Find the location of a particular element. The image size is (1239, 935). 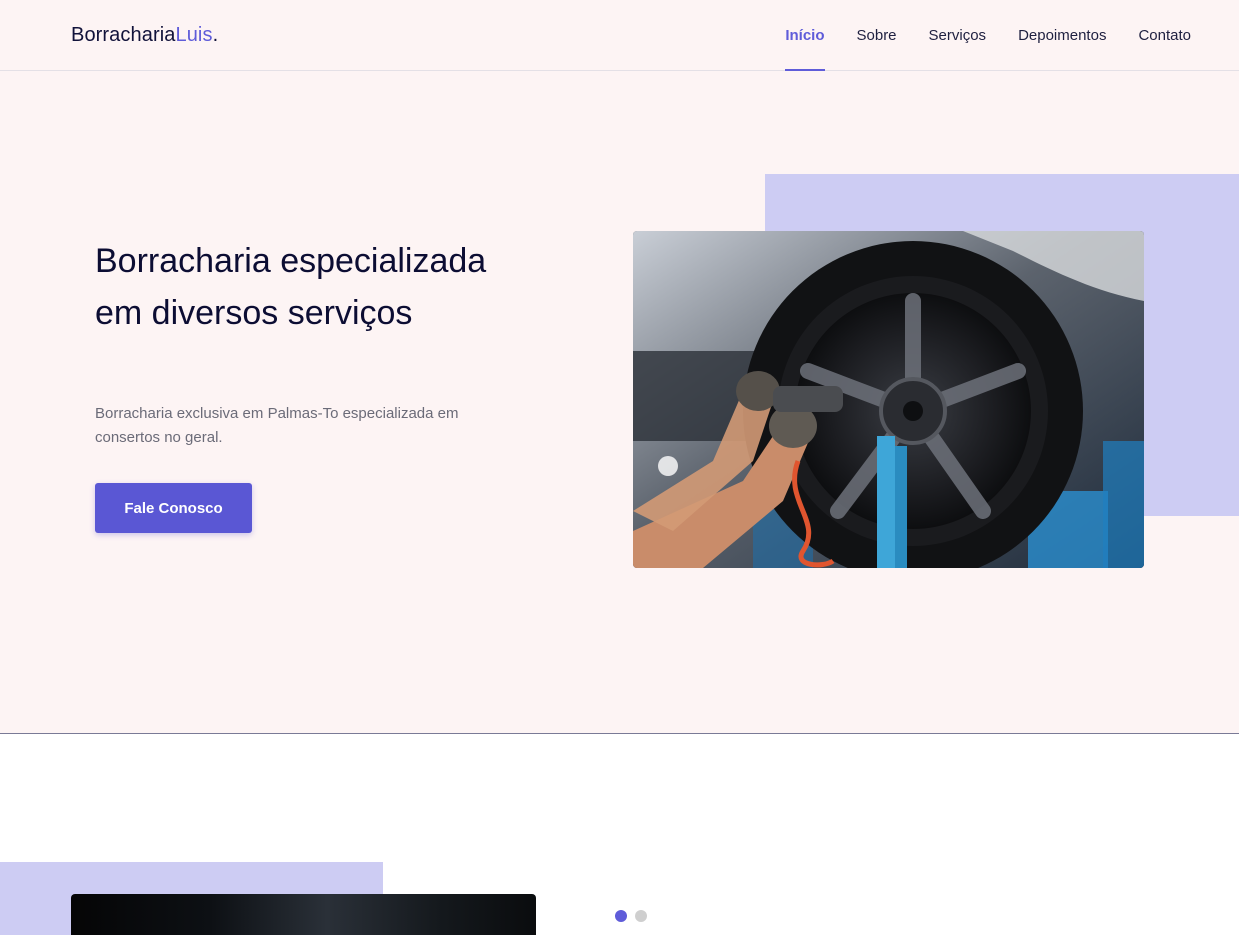

nav-item-depoimentos: Depoimentos is located at coordinates (1062, 35).